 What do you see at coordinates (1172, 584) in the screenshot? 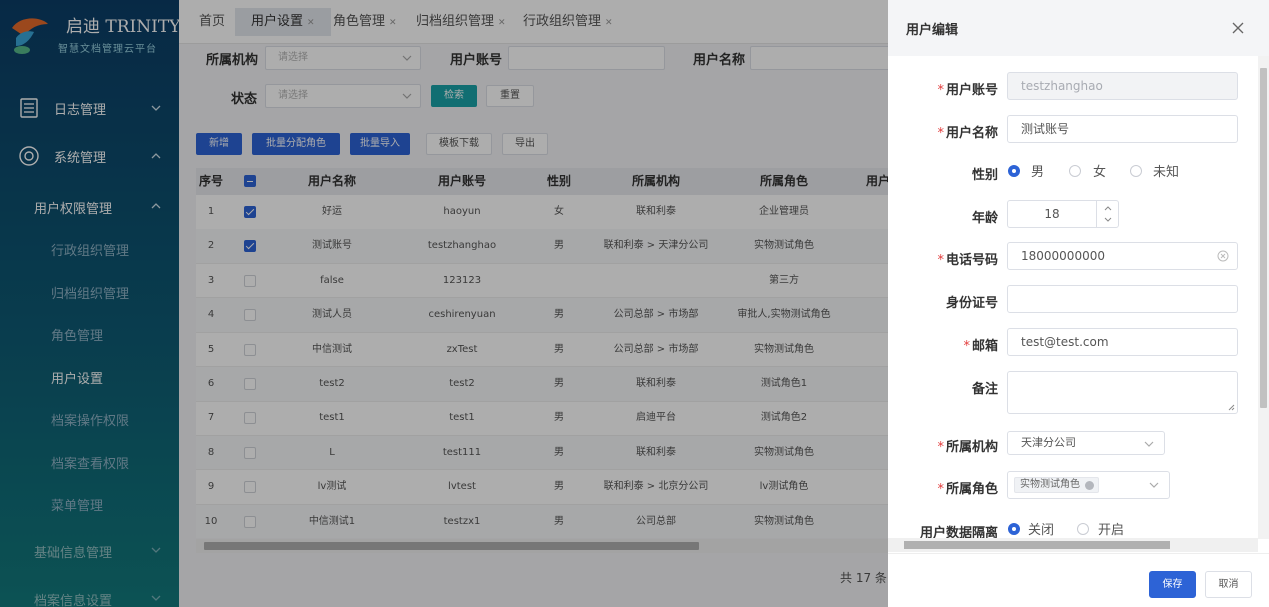
I see `save-button: 保存` at bounding box center [1172, 584].